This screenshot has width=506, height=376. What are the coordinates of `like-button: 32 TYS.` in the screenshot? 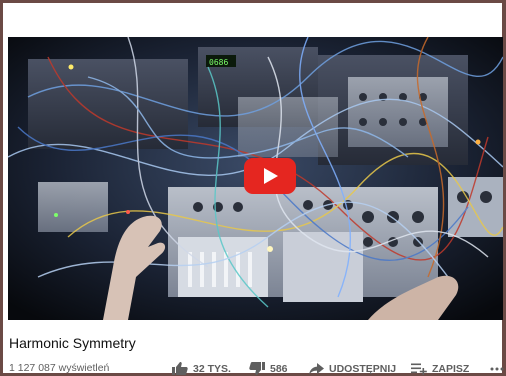 It's located at (201, 368).